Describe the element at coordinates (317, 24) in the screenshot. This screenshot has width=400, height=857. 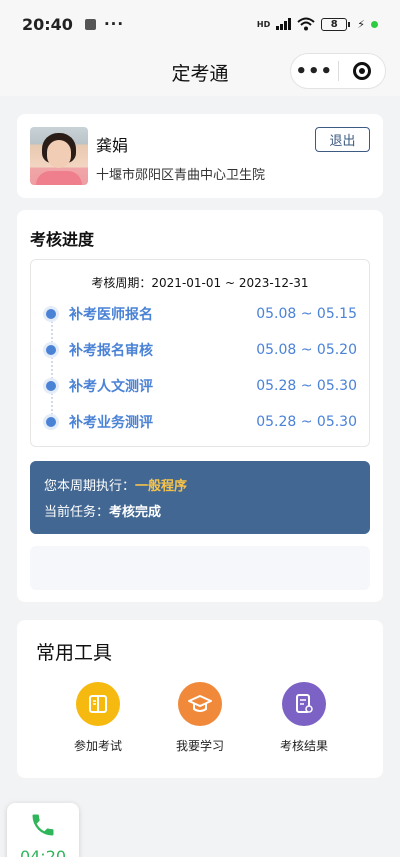
I see `status-indicators: HD 8 ⚡` at that location.